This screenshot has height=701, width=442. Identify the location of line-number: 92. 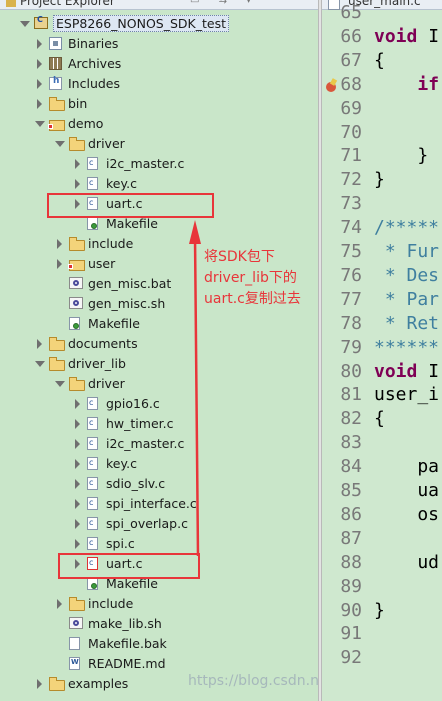
(351, 658).